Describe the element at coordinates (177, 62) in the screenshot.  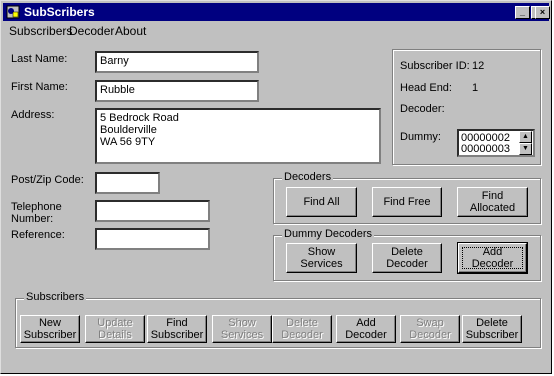
I see `last-name-field: Barny` at that location.